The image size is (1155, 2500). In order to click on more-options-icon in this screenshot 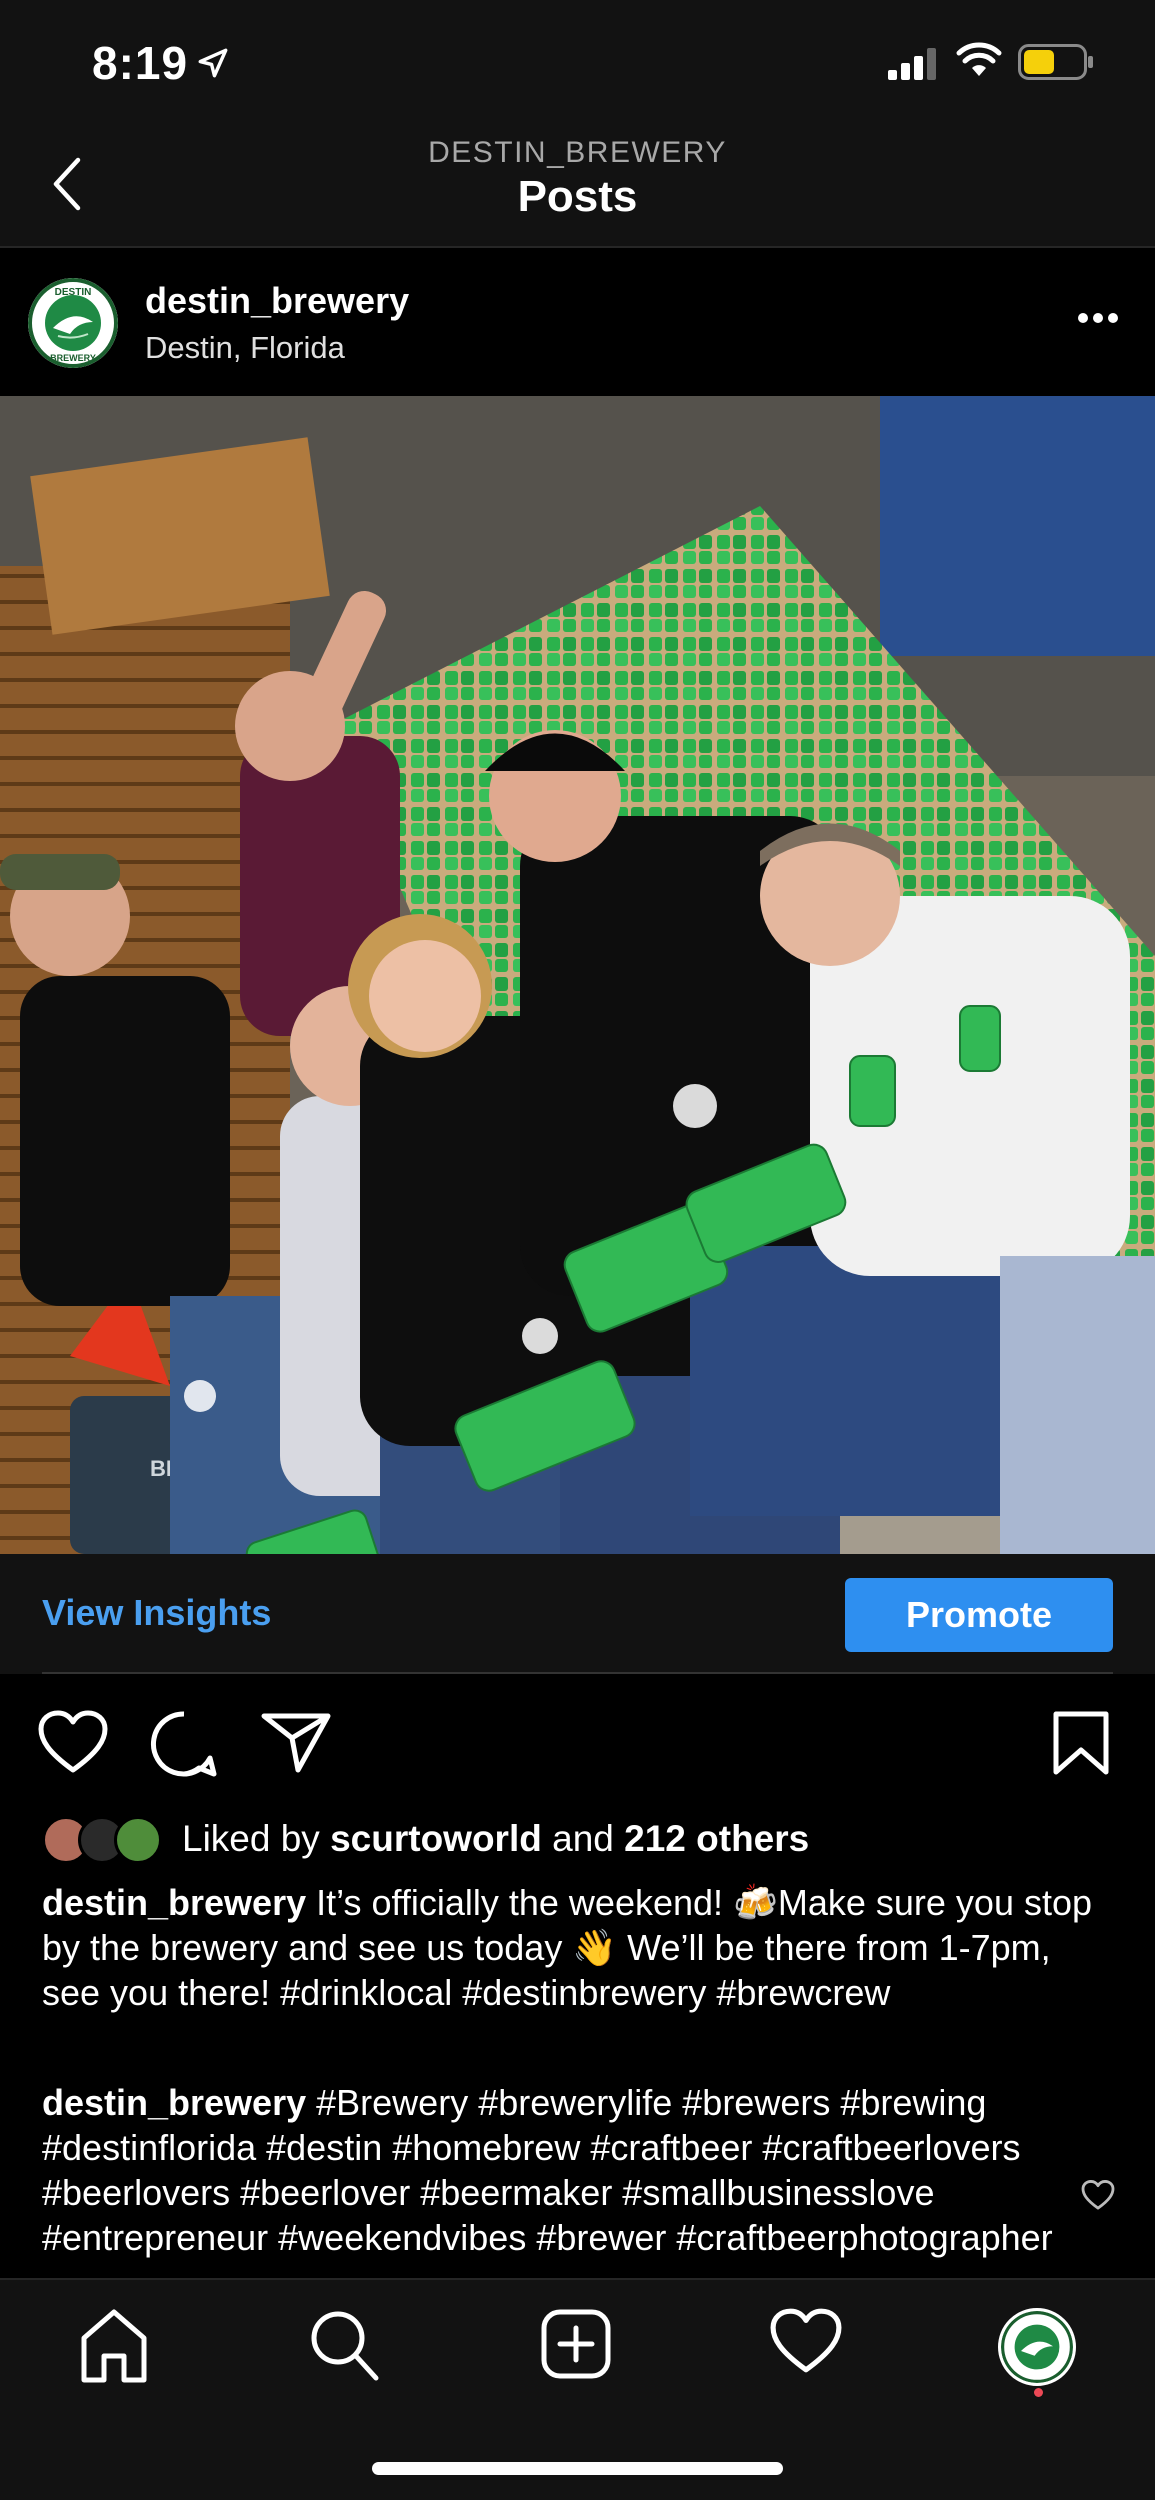, I will do `click(1098, 318)`.